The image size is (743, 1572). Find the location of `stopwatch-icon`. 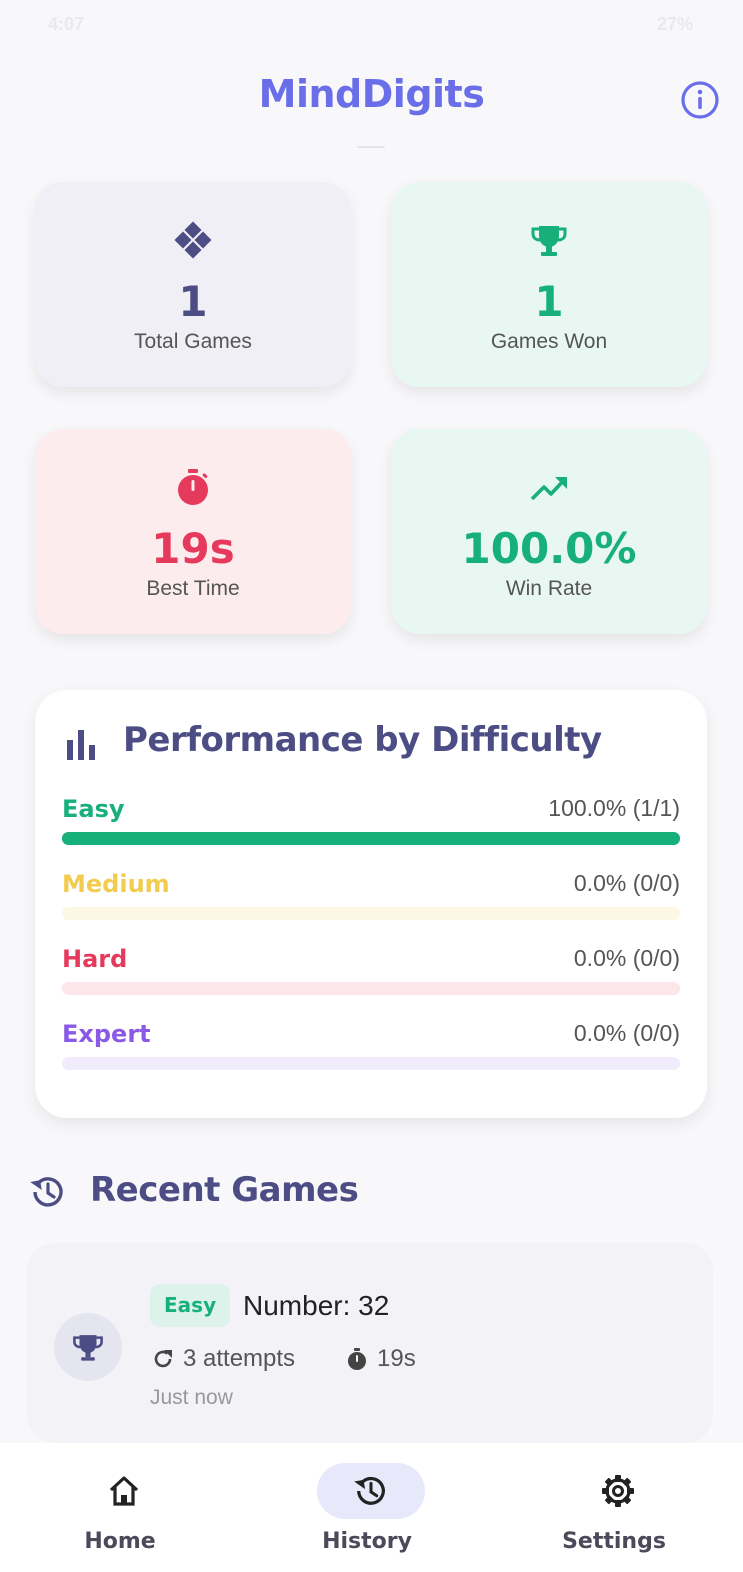

stopwatch-icon is located at coordinates (193, 487).